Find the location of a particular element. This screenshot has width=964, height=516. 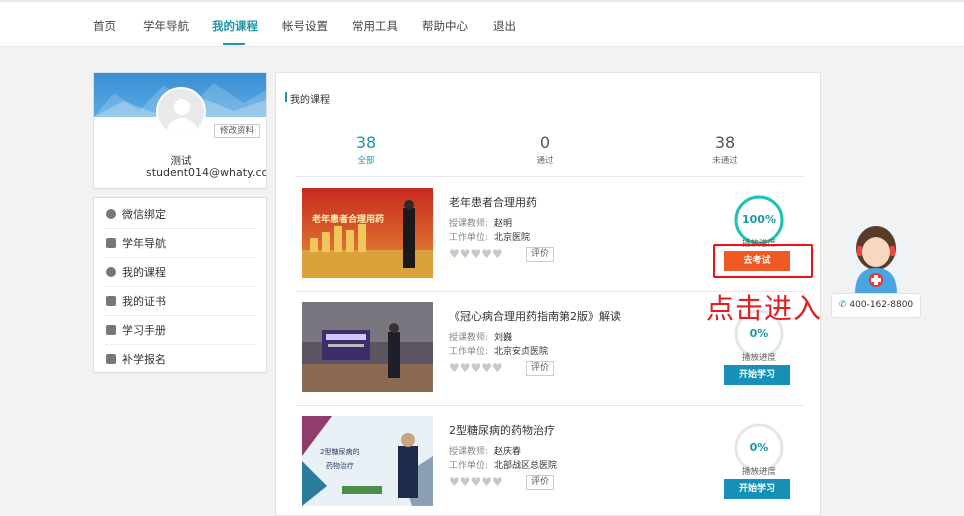

highlight-box is located at coordinates (763, 261).